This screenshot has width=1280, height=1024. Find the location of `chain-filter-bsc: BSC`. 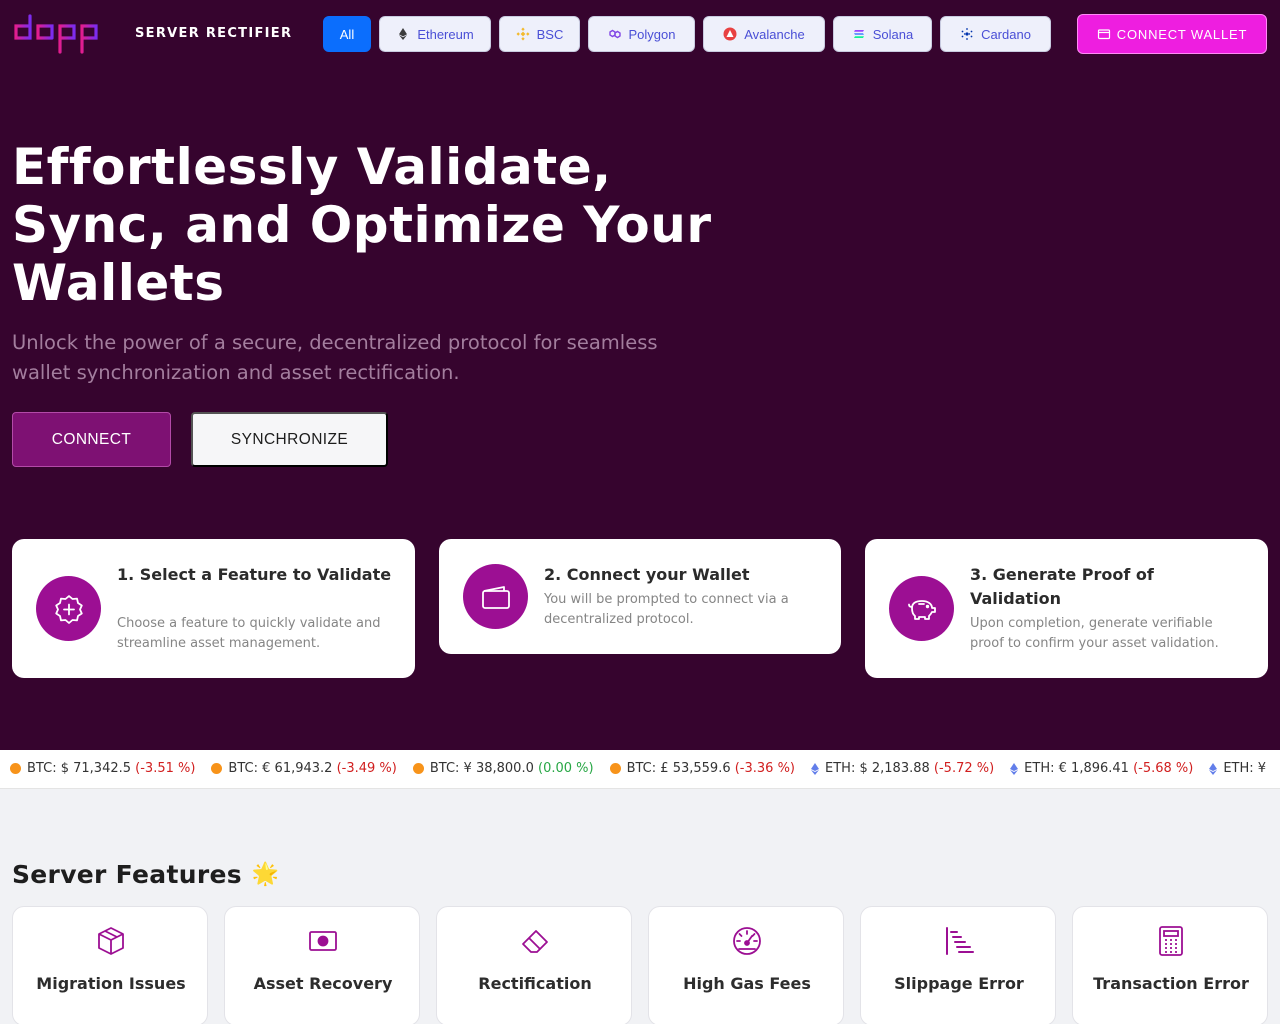

chain-filter-bsc: BSC is located at coordinates (539, 34).